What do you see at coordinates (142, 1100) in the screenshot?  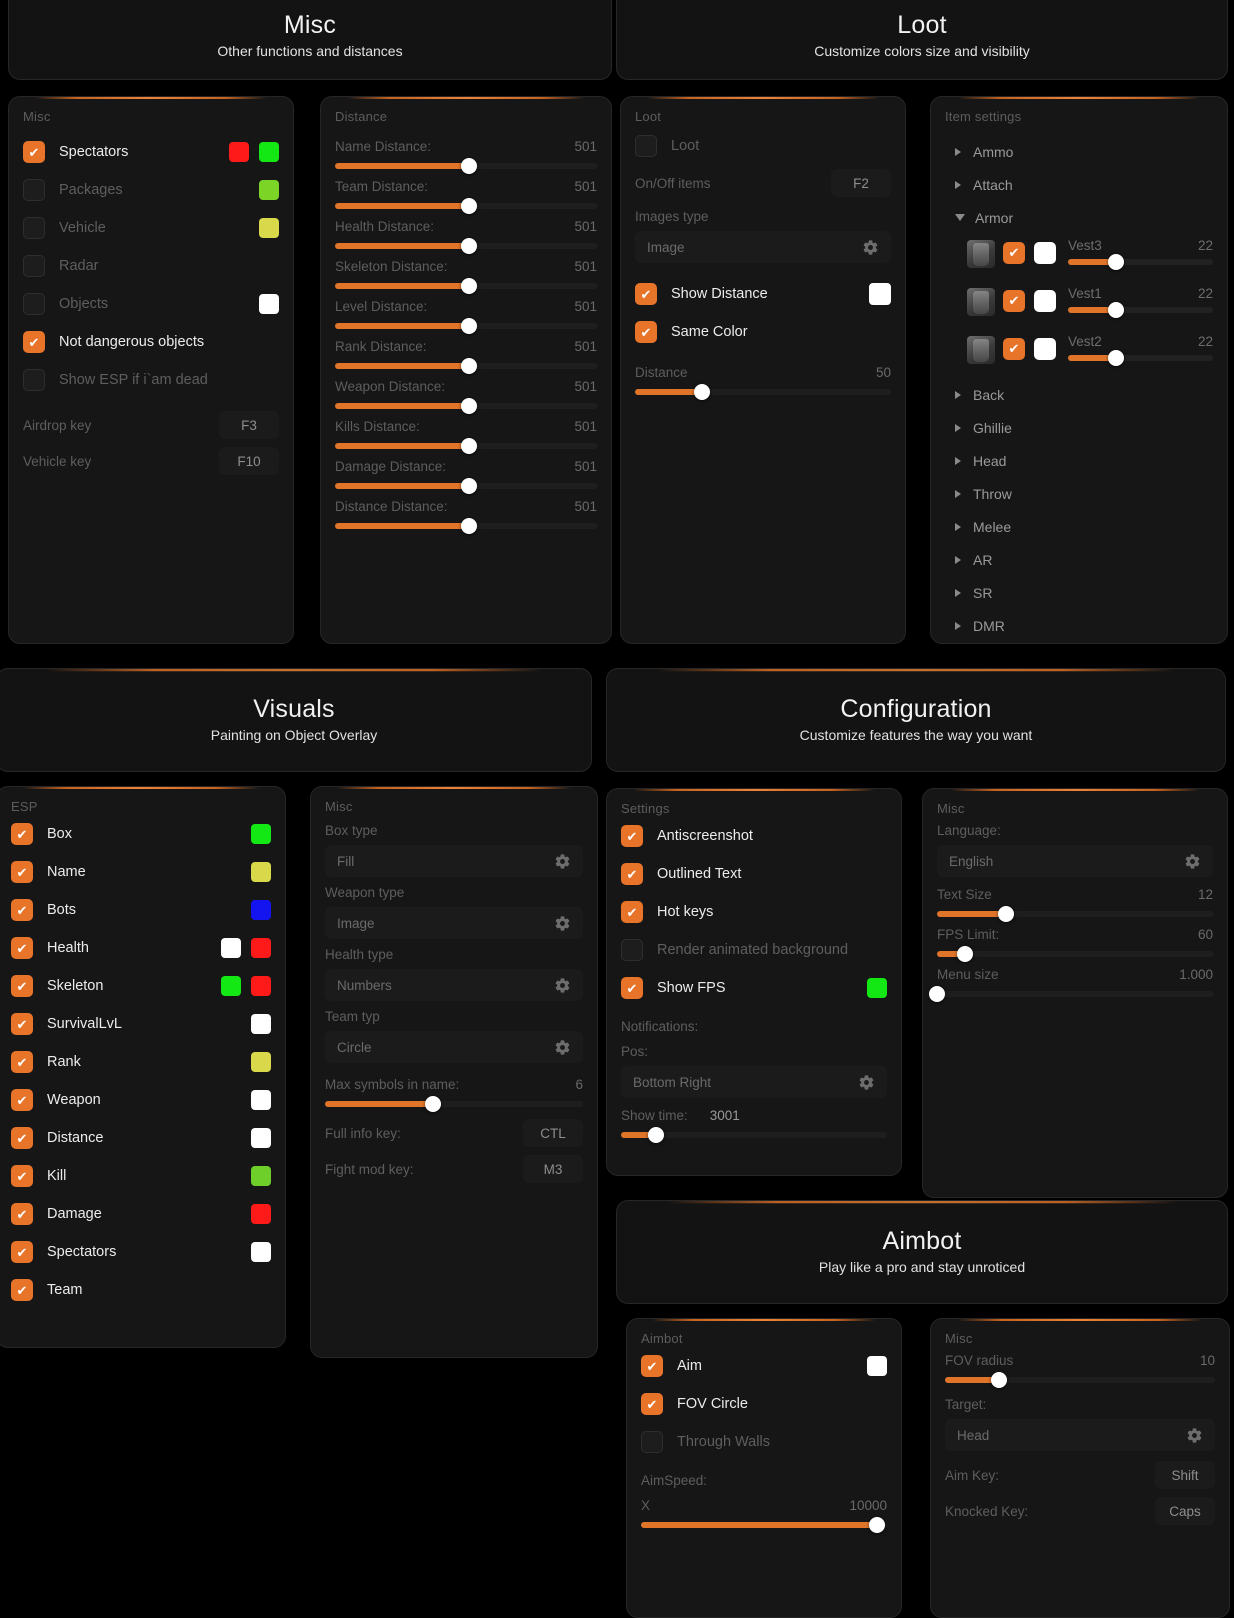 I see `esp-item-7-row: Weapon` at bounding box center [142, 1100].